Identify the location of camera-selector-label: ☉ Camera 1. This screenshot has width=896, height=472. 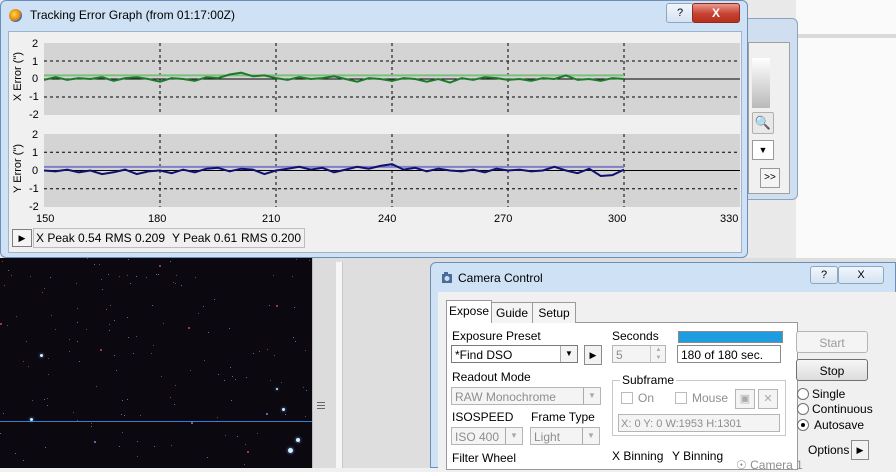
(769, 465).